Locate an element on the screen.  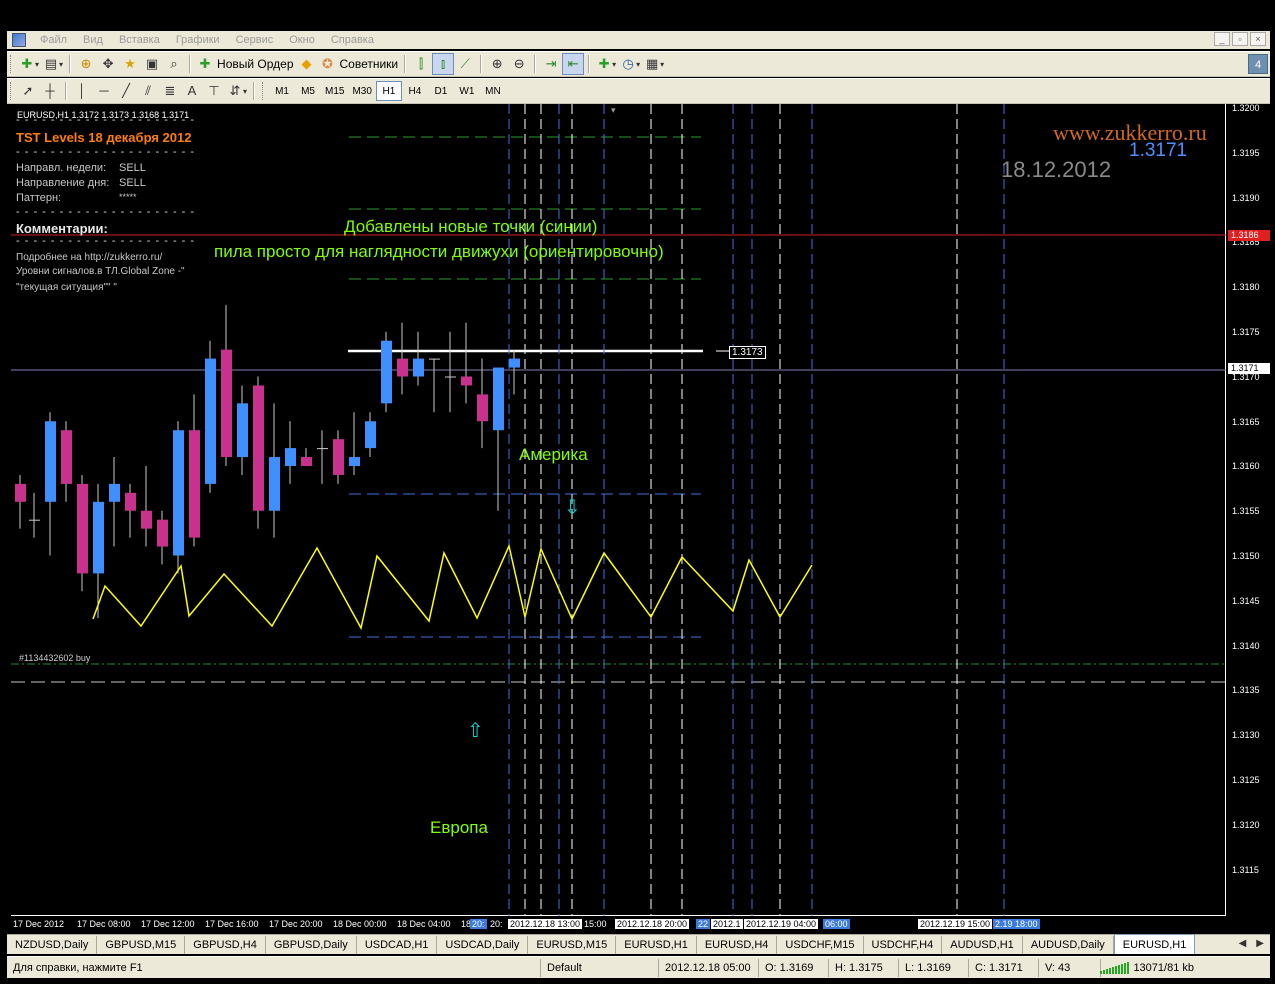
text-tool: A is located at coordinates (192, 91).